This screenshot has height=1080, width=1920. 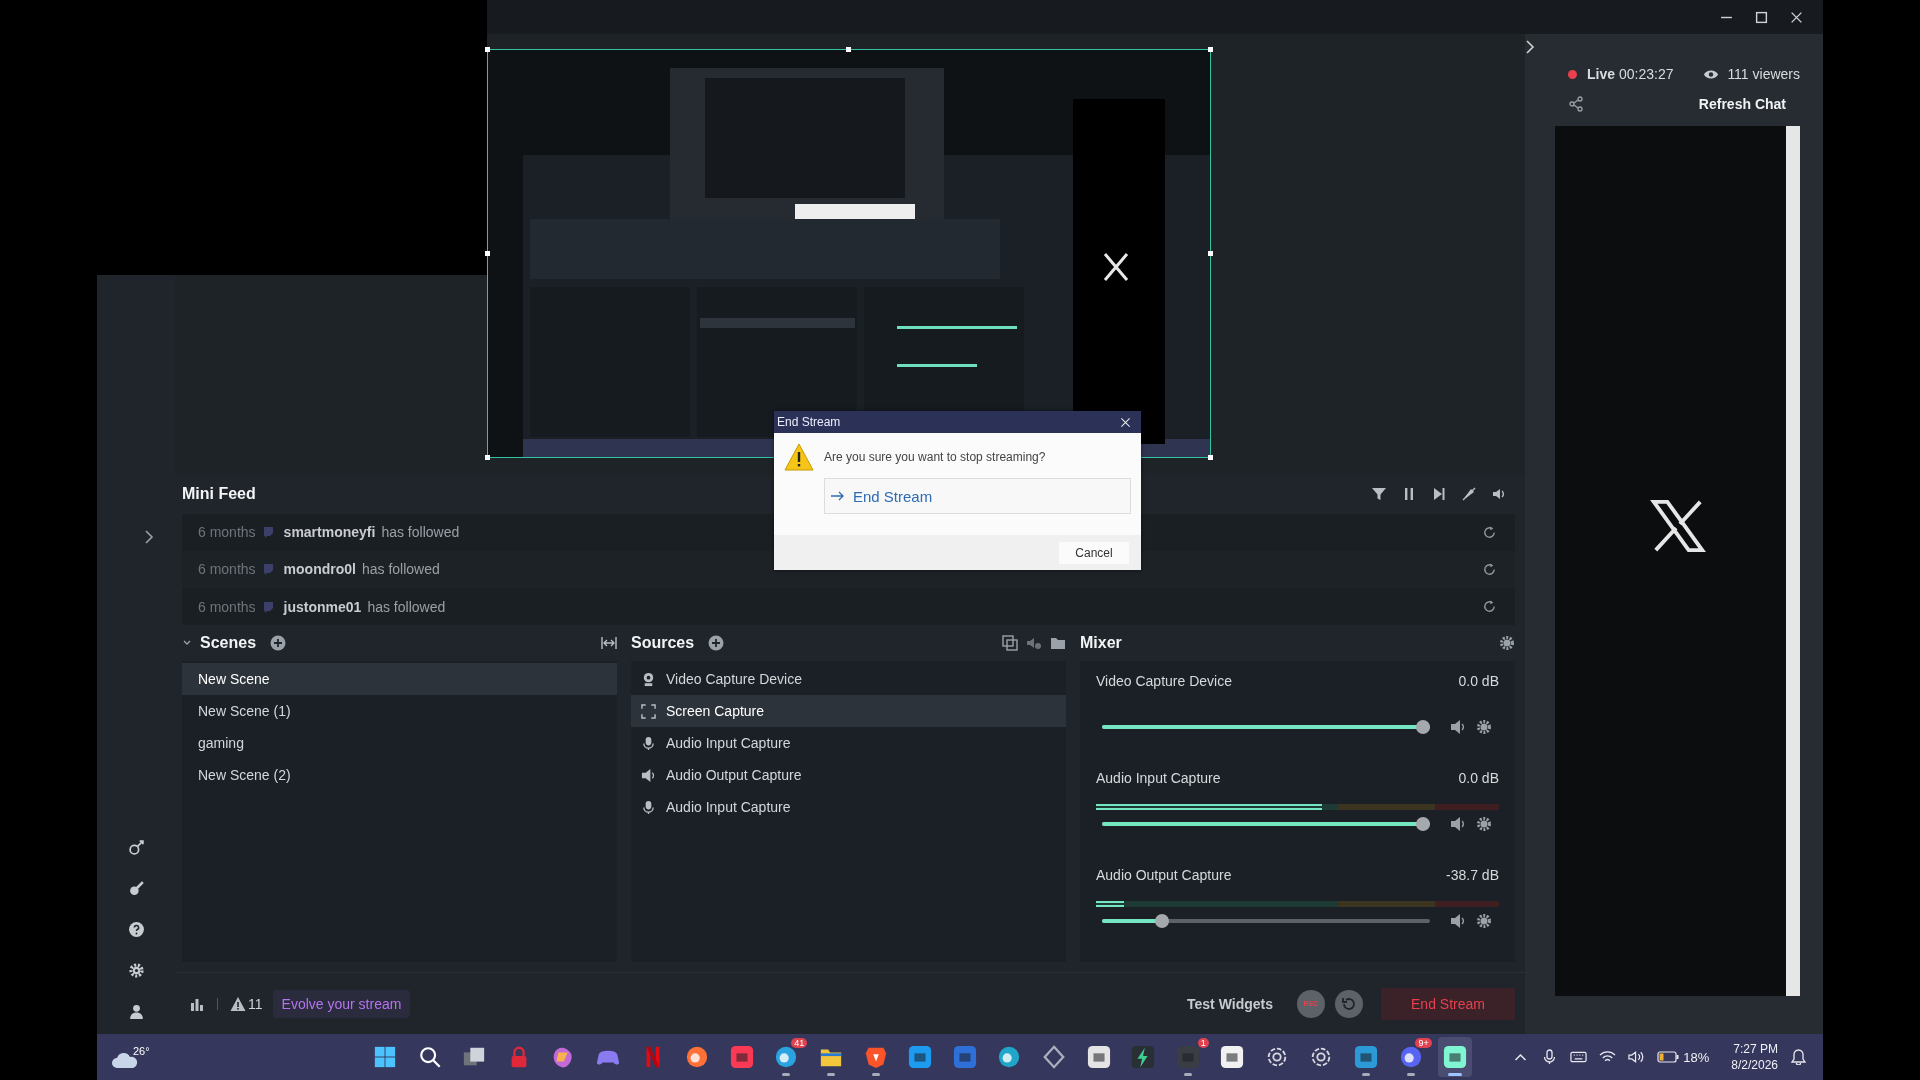 What do you see at coordinates (1761, 17) in the screenshot?
I see `maximize-icon` at bounding box center [1761, 17].